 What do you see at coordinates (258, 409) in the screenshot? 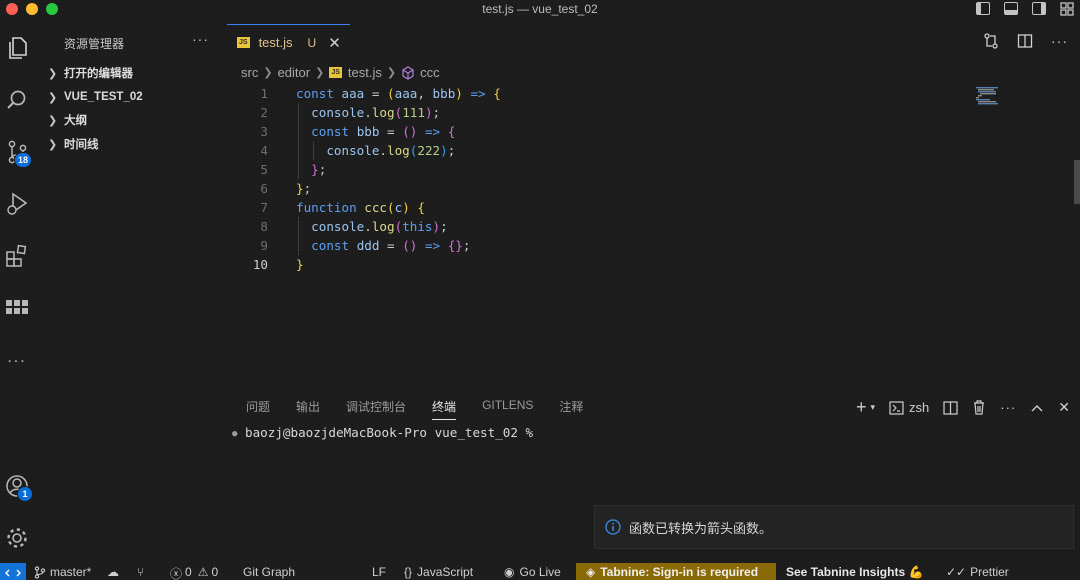
I see `tab-problems: 问题` at bounding box center [258, 409].